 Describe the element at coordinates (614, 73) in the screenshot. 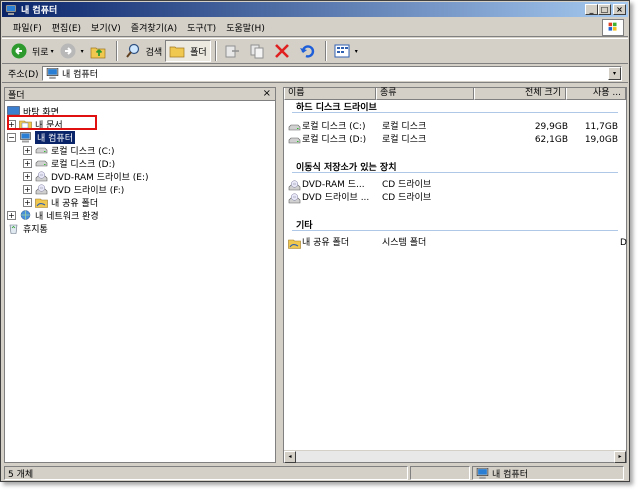

I see `address-dropdown-button: ▾` at that location.